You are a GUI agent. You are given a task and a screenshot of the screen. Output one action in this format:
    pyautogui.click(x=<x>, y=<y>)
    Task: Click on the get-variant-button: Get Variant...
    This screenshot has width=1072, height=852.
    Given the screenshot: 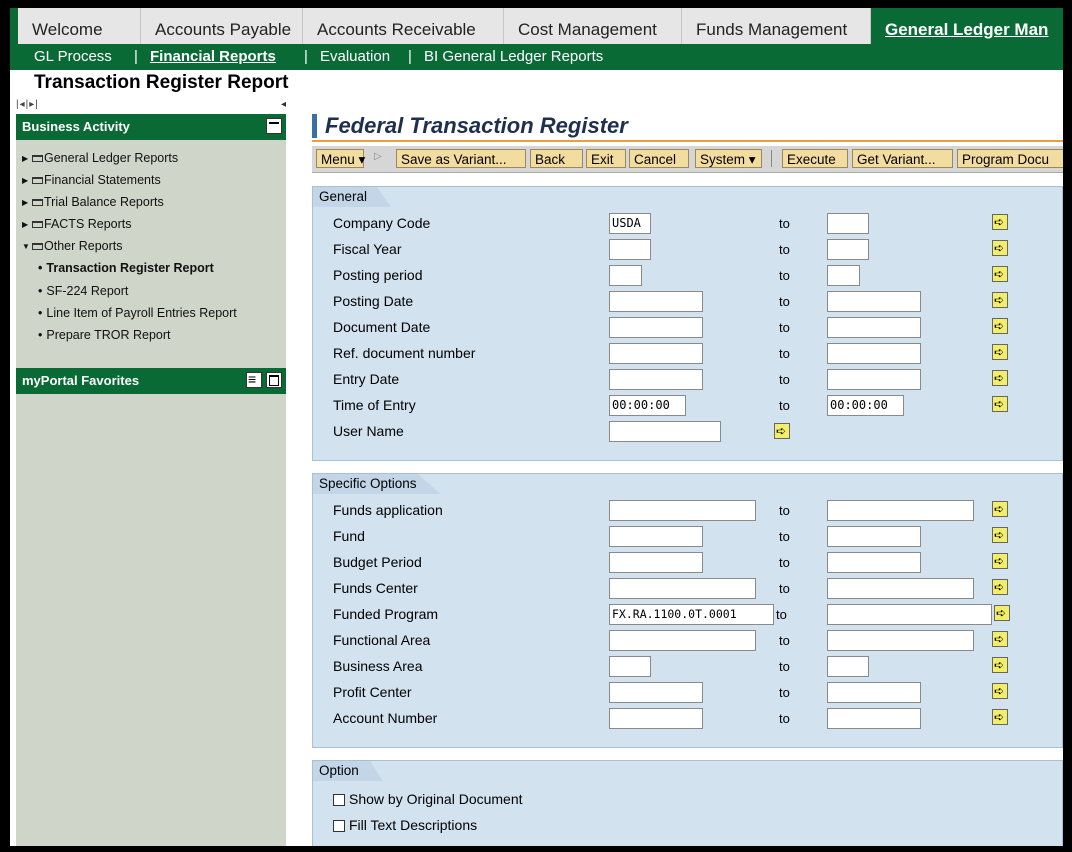 What is the action you would take?
    pyautogui.click(x=902, y=158)
    